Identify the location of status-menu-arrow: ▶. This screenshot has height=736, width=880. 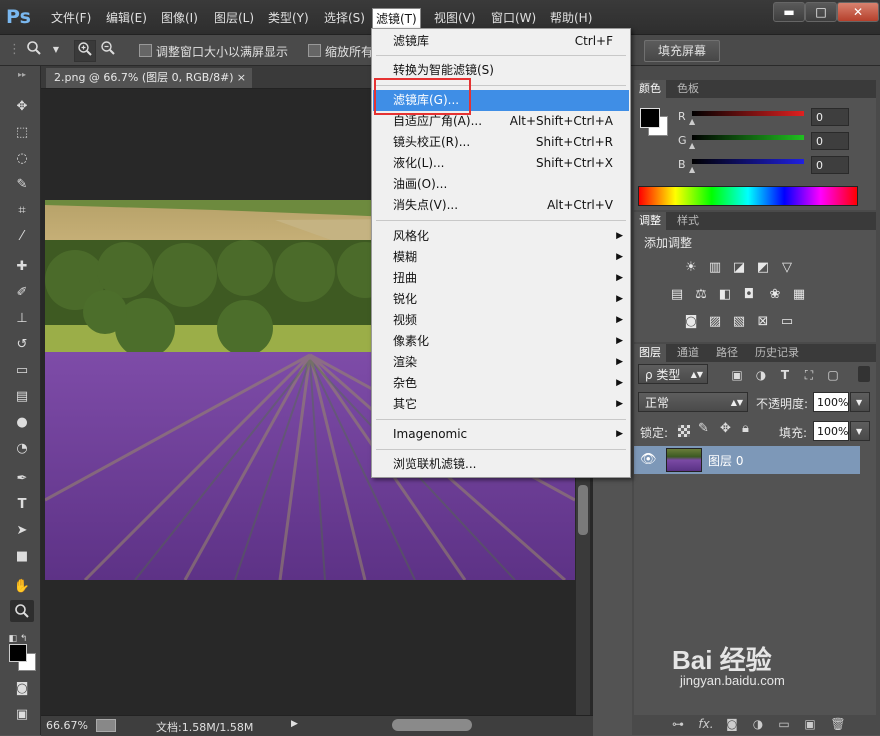
(294, 724).